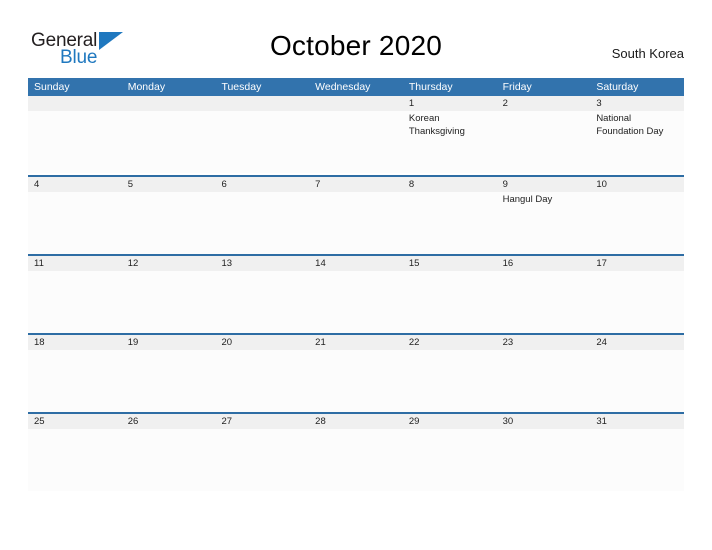 The width and height of the screenshot is (712, 550). I want to click on page-header: General Blue October 2020 South Korea, so click(356, 38).